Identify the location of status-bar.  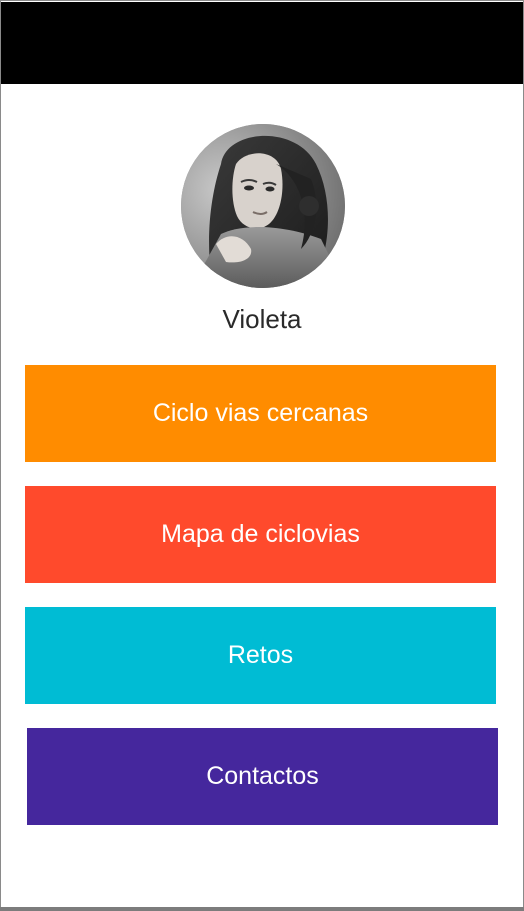
(262, 43).